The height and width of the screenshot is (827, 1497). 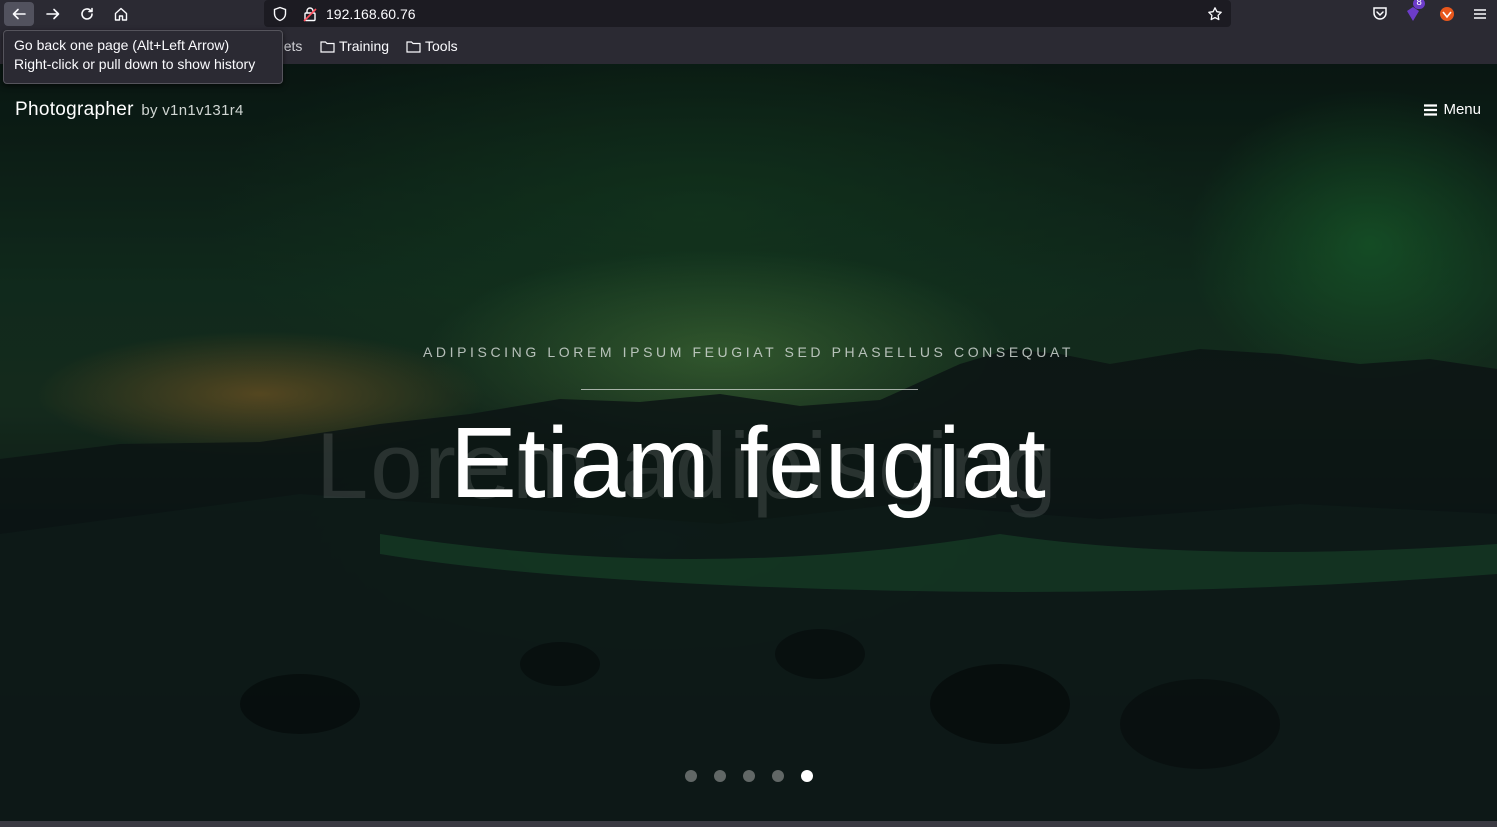 What do you see at coordinates (748, 463) in the screenshot?
I see `hero-title: Etiam feugiat` at bounding box center [748, 463].